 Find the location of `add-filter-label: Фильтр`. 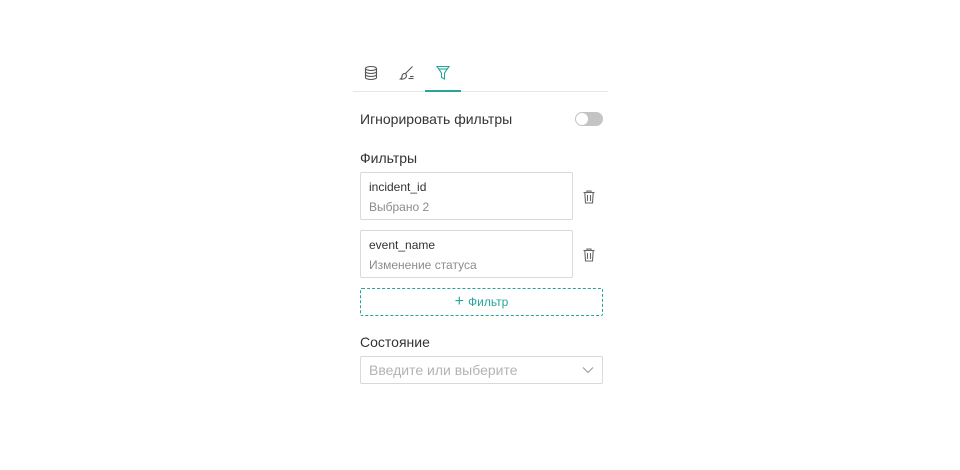

add-filter-label: Фильтр is located at coordinates (488, 302).